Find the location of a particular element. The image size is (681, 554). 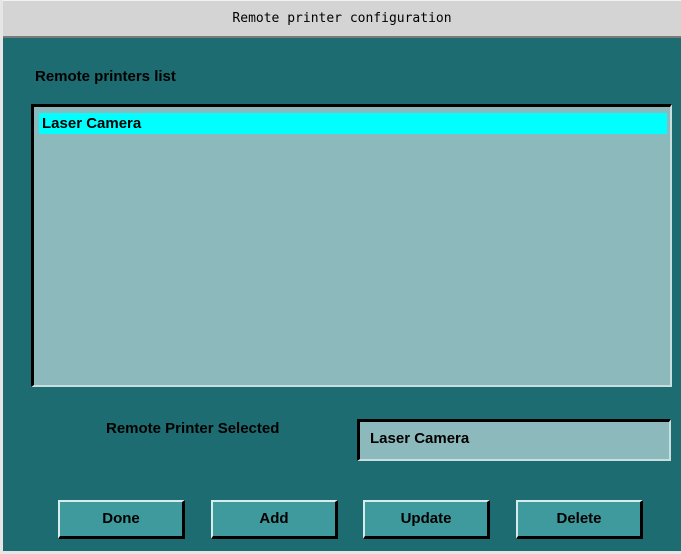

list-item: Laser Camera is located at coordinates (353, 123).